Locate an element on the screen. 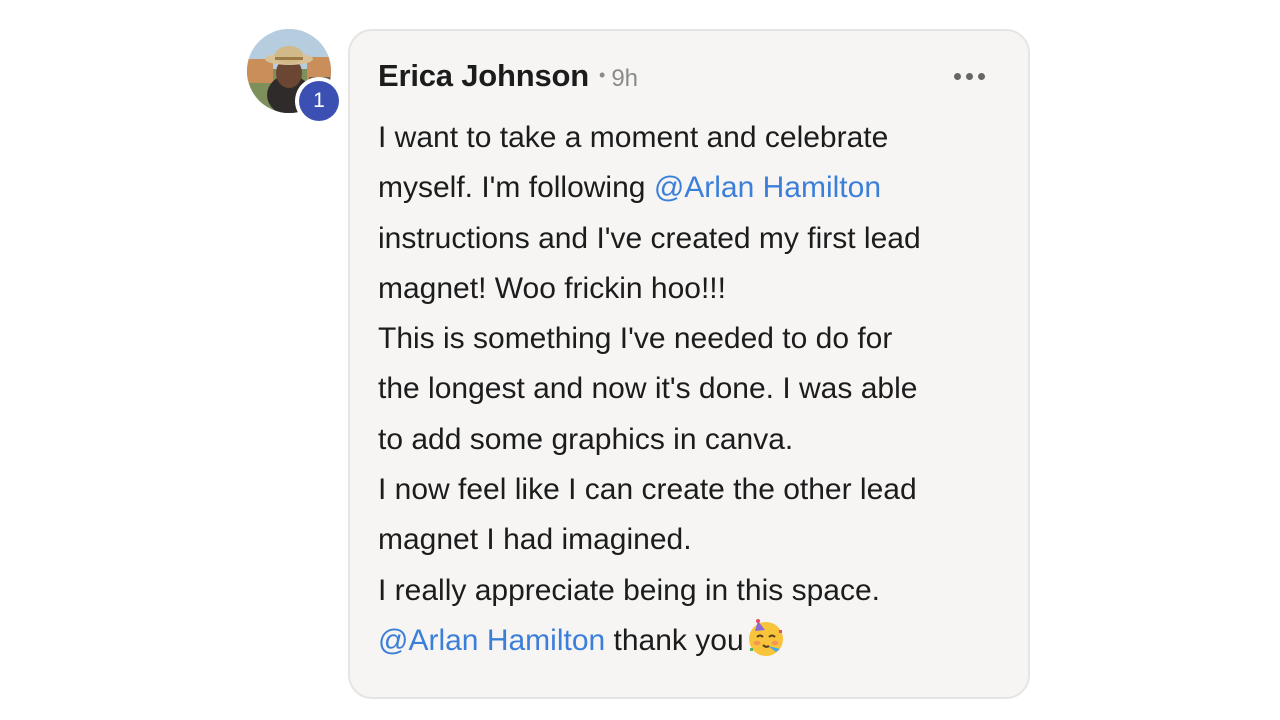  partying-face-emoji-icon is located at coordinates (766, 646).